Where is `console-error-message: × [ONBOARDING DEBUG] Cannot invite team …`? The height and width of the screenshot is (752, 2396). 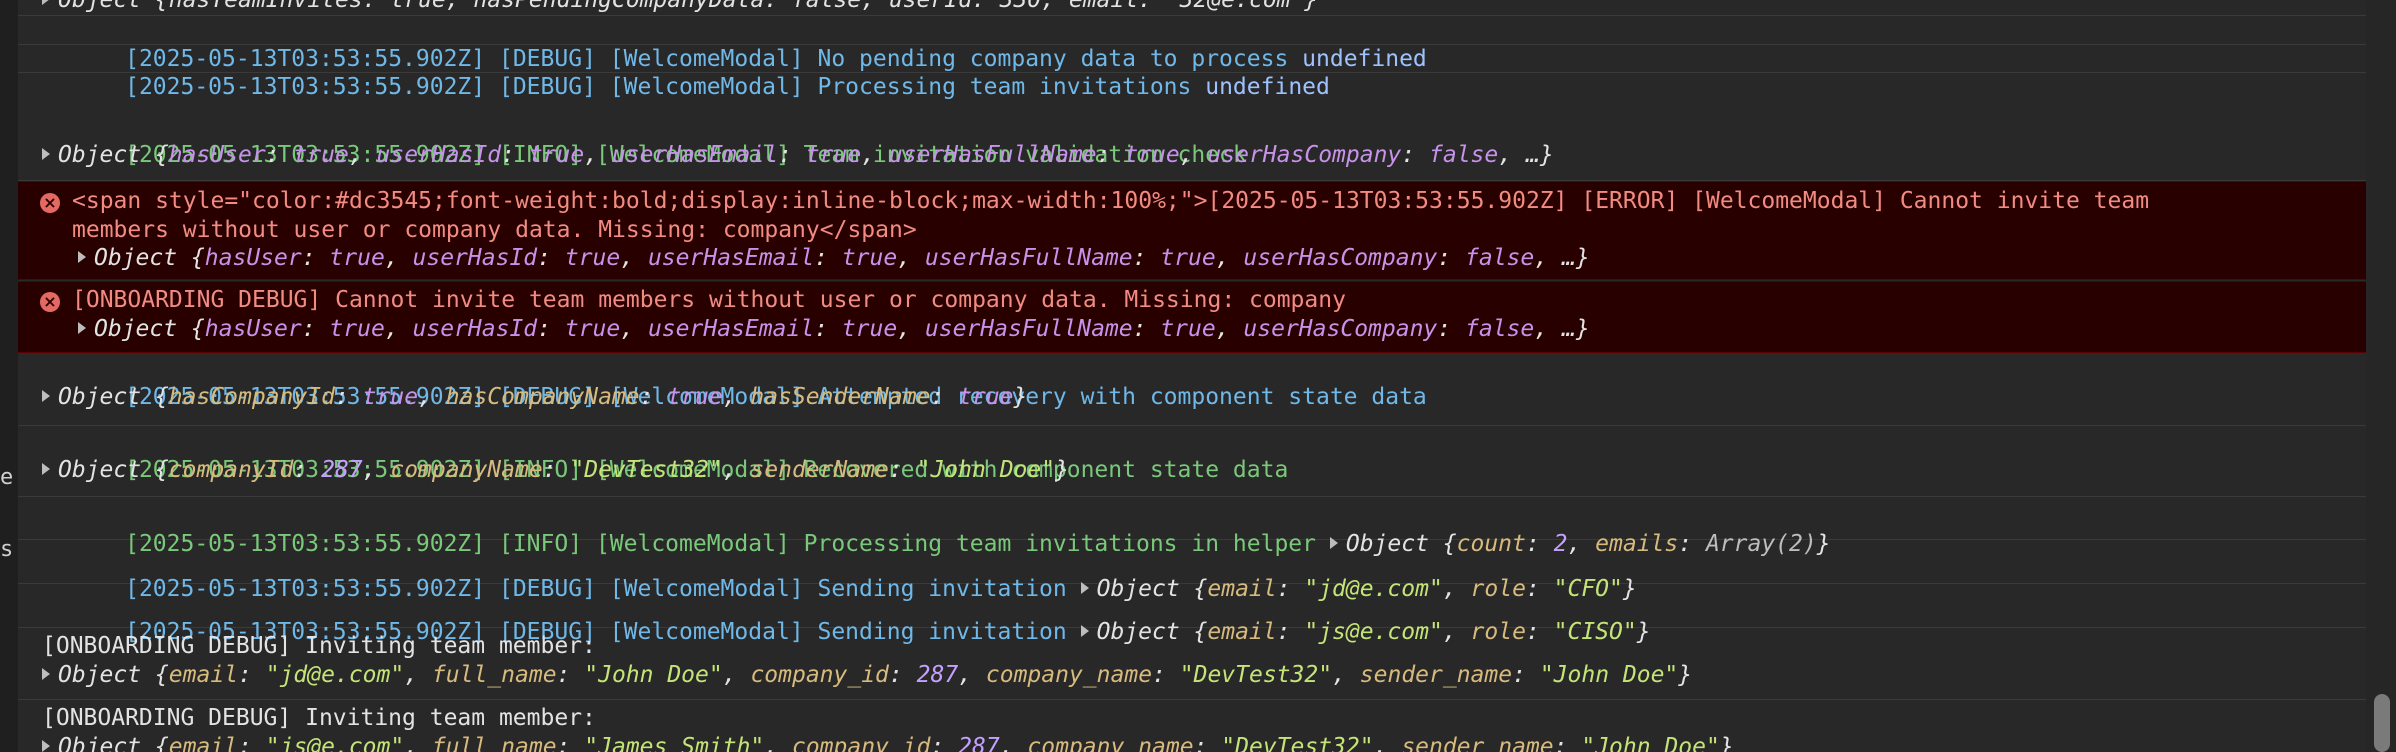
console-error-message: × [ONBOARDING DEBUG] Cannot invite team … is located at coordinates (1192, 317).